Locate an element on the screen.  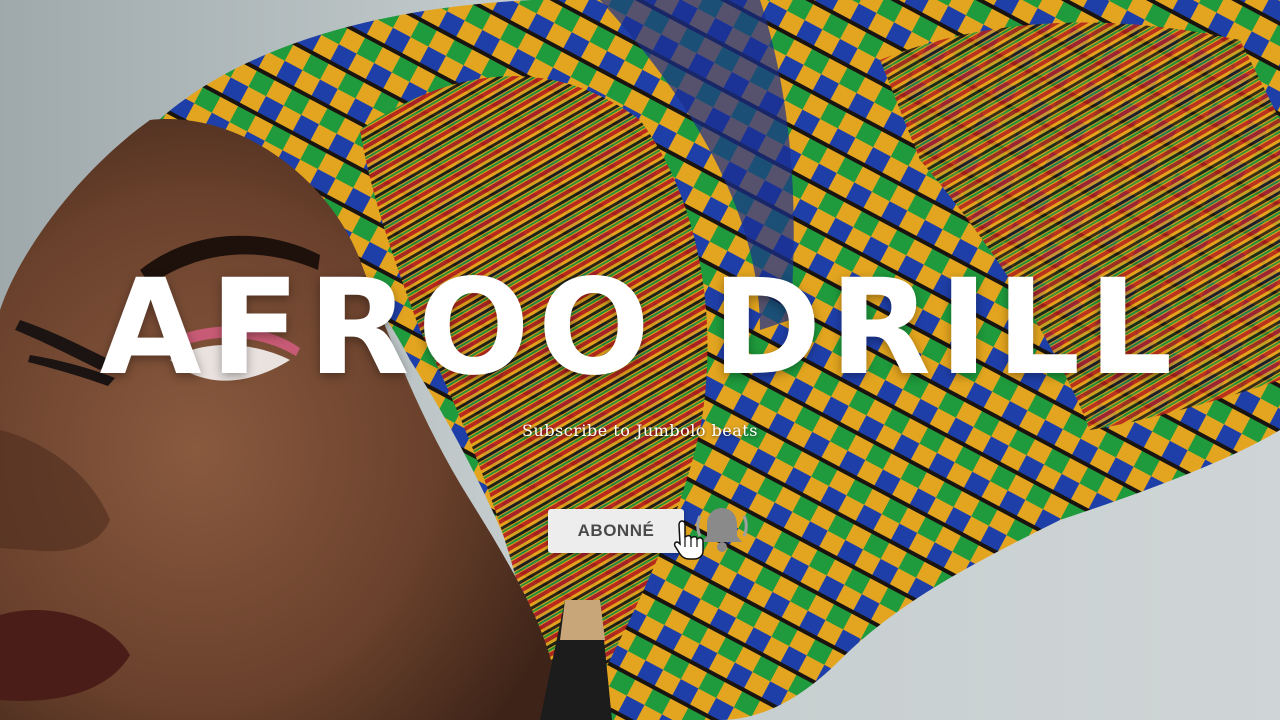
hand-pointer-icon is located at coordinates (688, 540).